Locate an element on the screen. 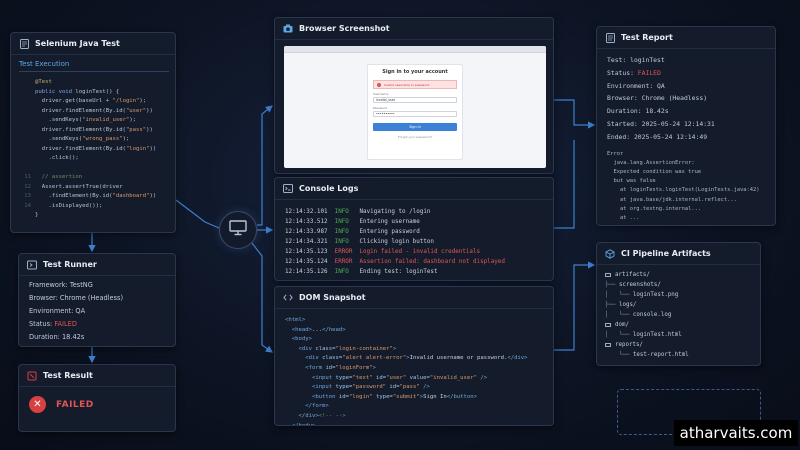 This screenshot has width=800, height=450. code-token: .sendKeys( is located at coordinates (59, 120).